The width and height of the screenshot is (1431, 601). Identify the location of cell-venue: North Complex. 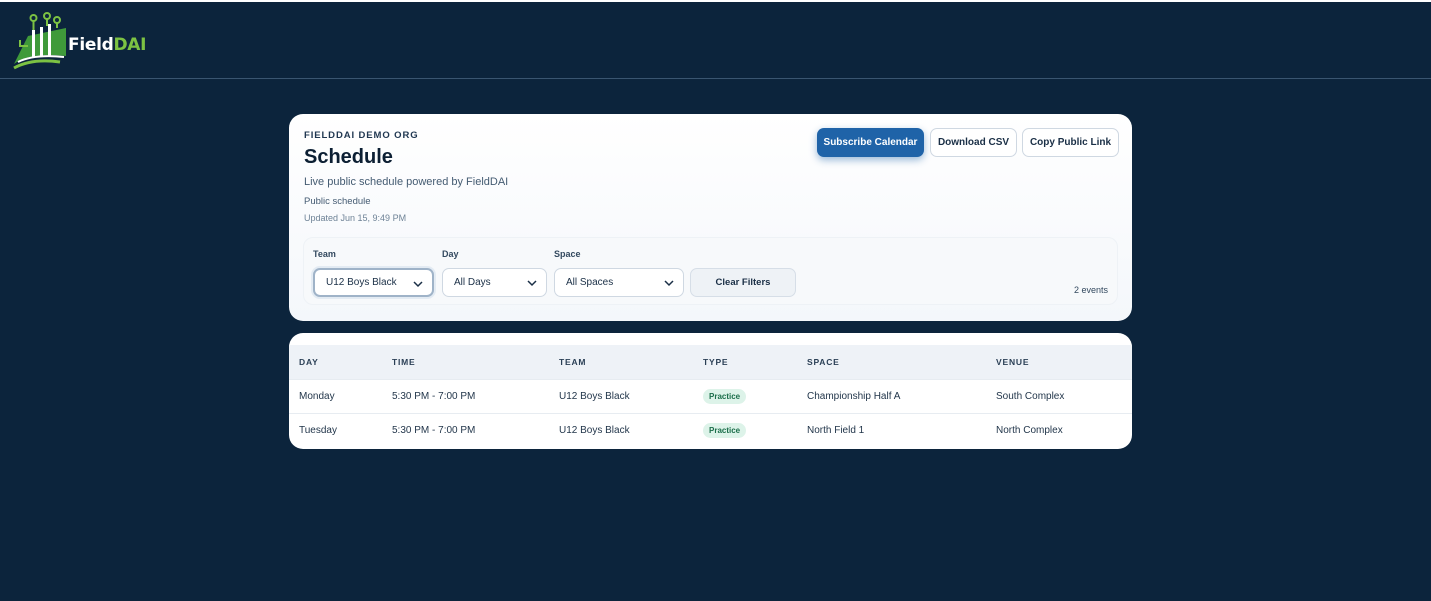
(1029, 430).